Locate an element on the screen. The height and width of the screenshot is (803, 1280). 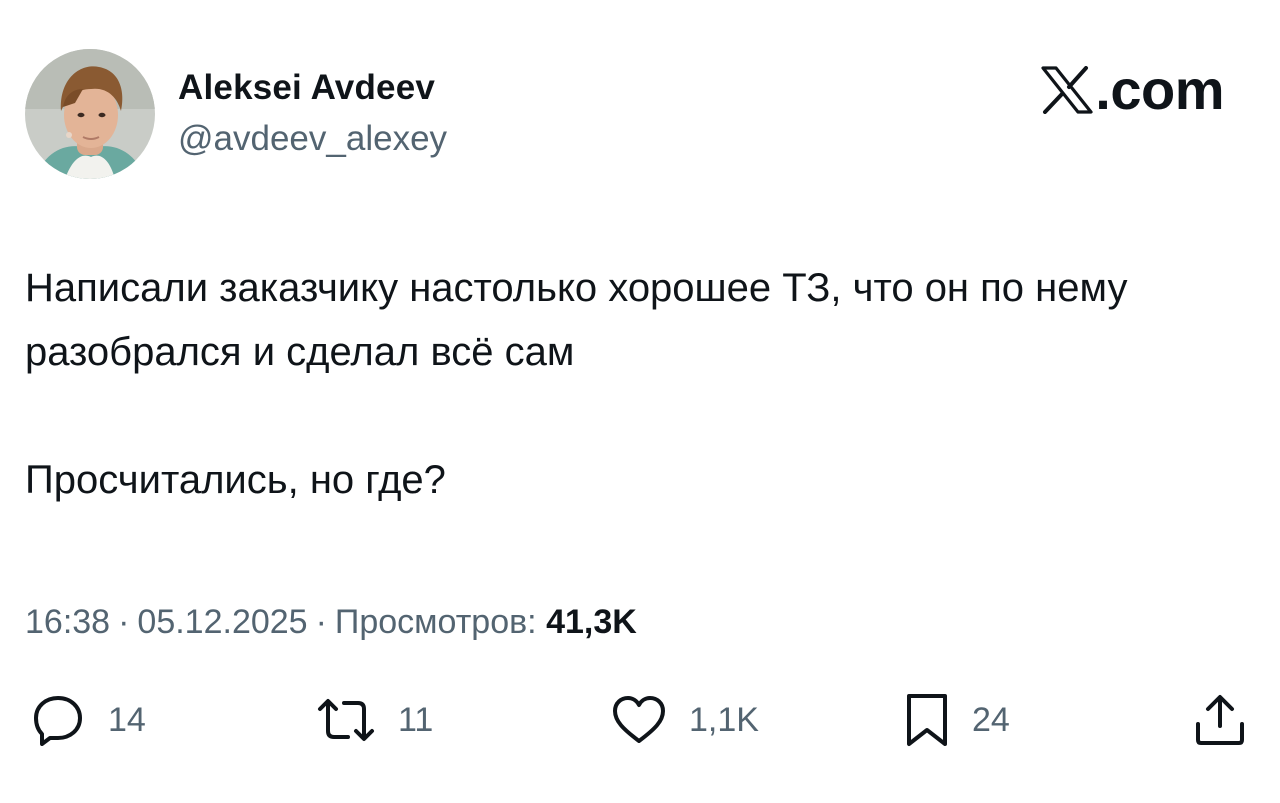
reply-button: 14 is located at coordinates (87, 720).